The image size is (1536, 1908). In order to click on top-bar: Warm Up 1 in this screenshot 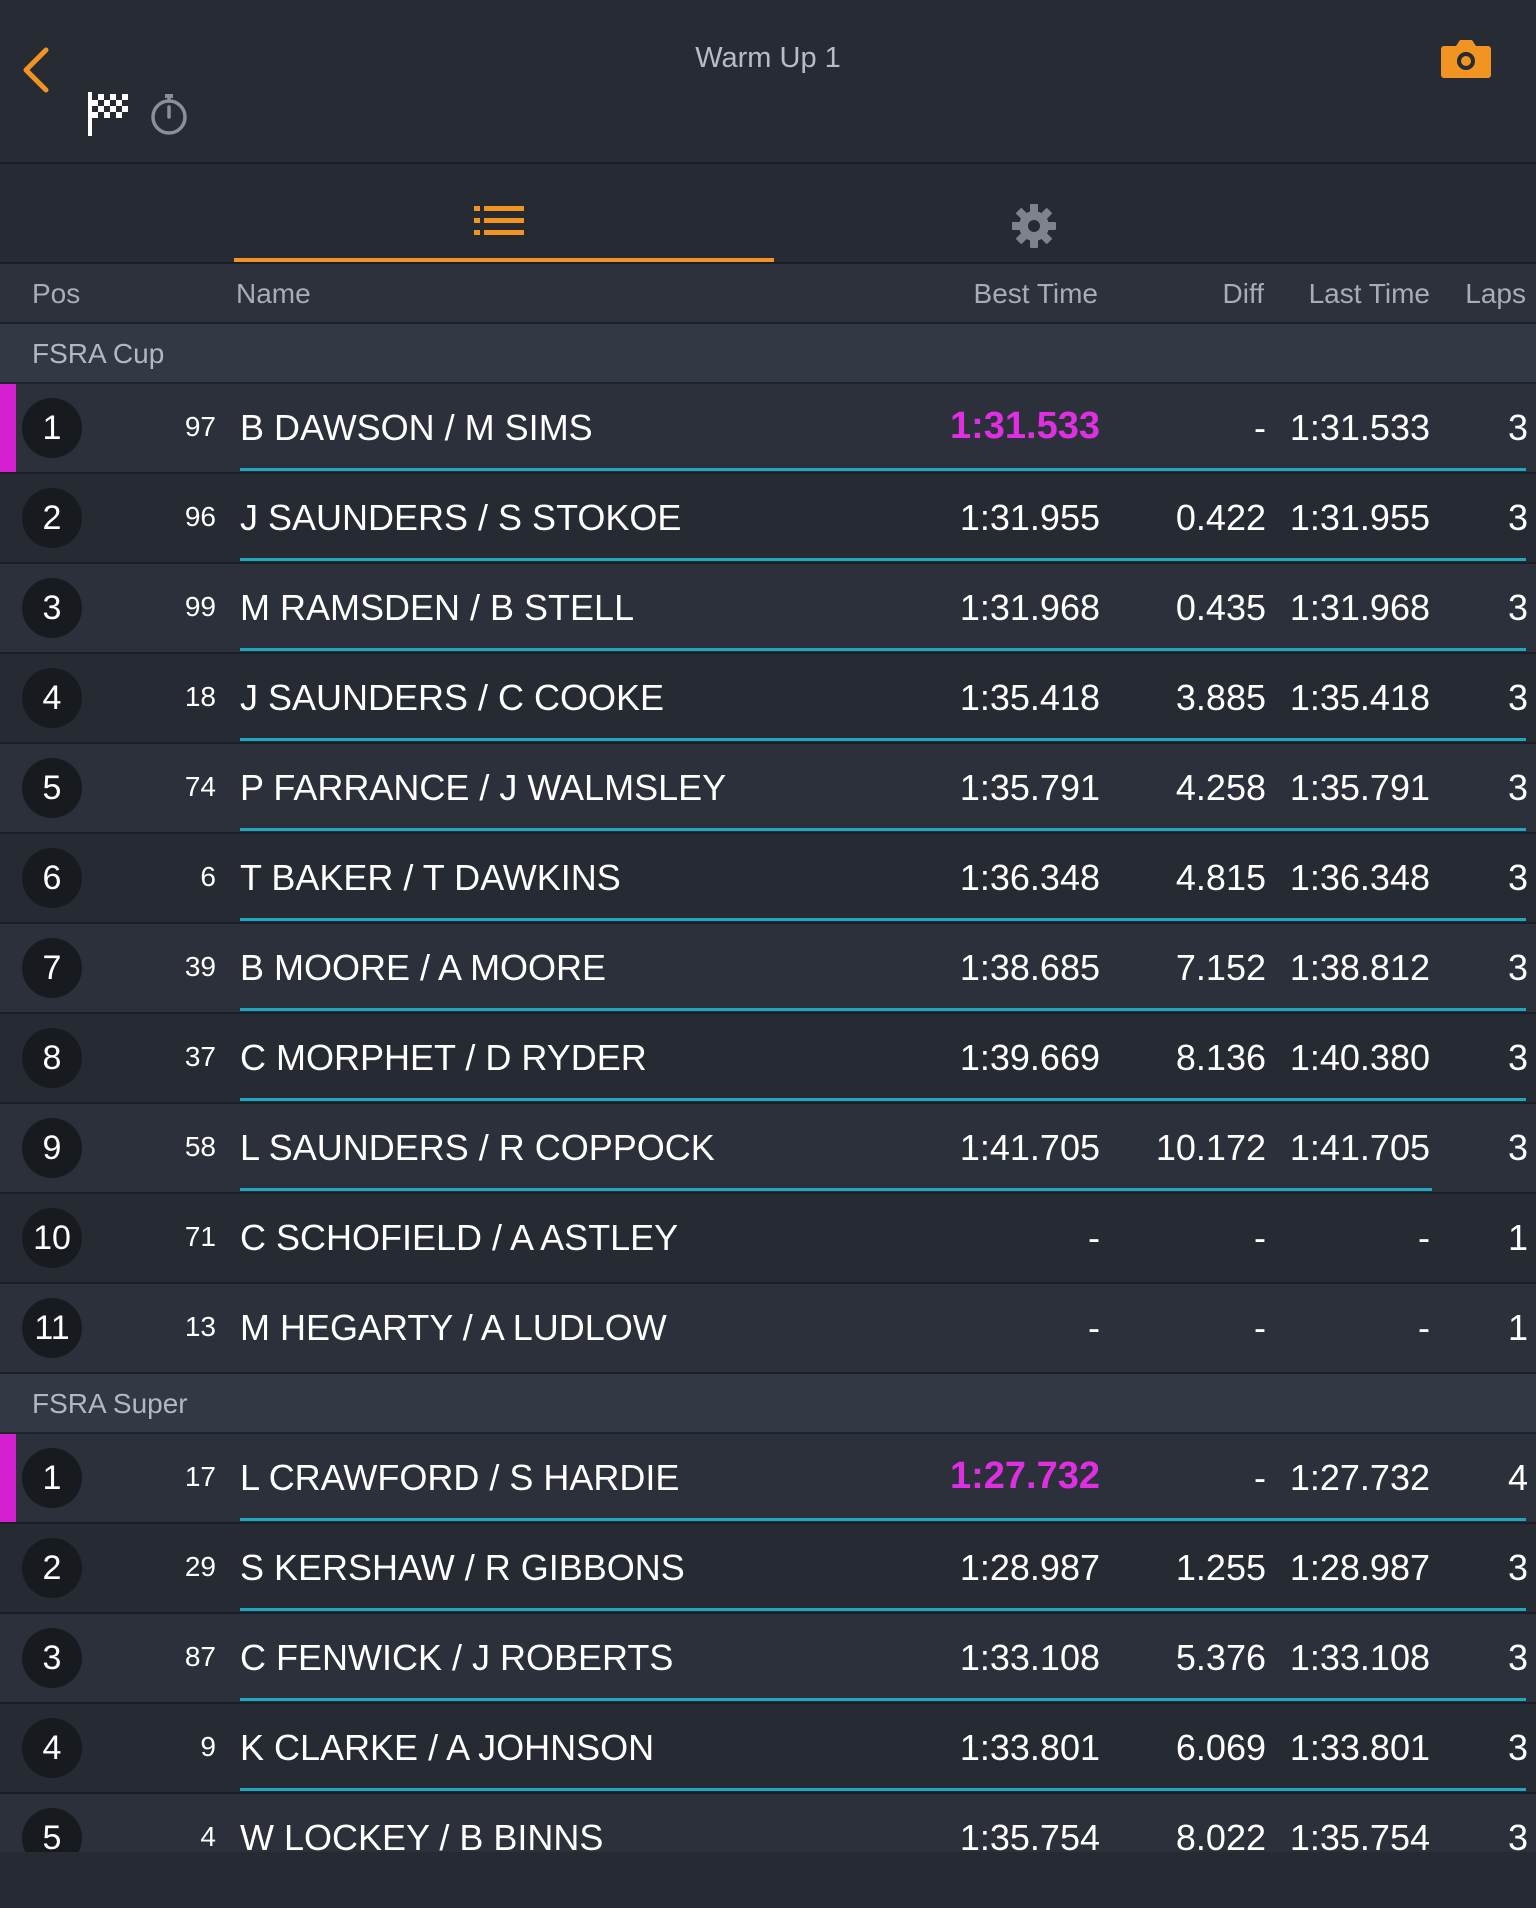, I will do `click(768, 82)`.